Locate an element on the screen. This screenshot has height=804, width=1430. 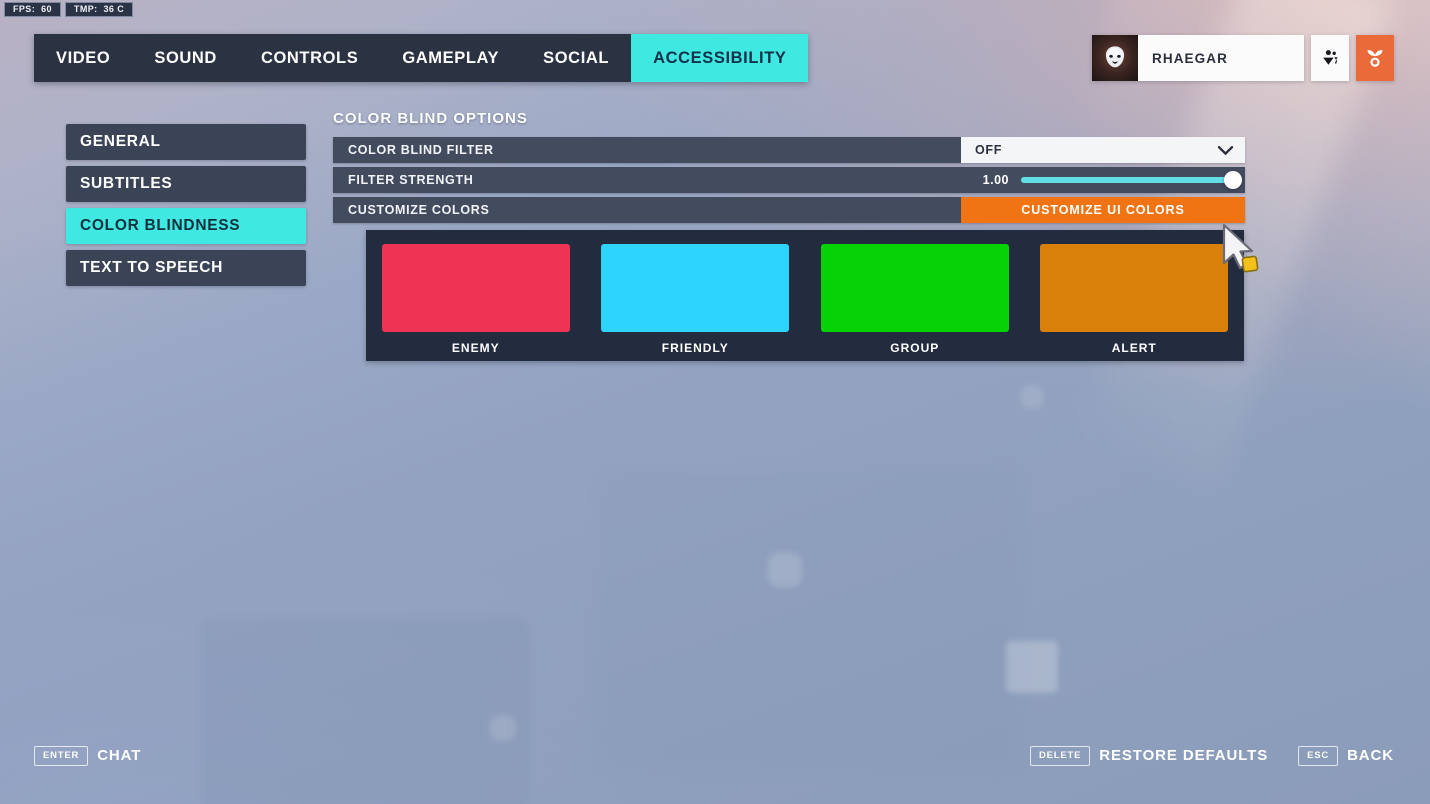
tmp-label: TMP: is located at coordinates (85, 9).